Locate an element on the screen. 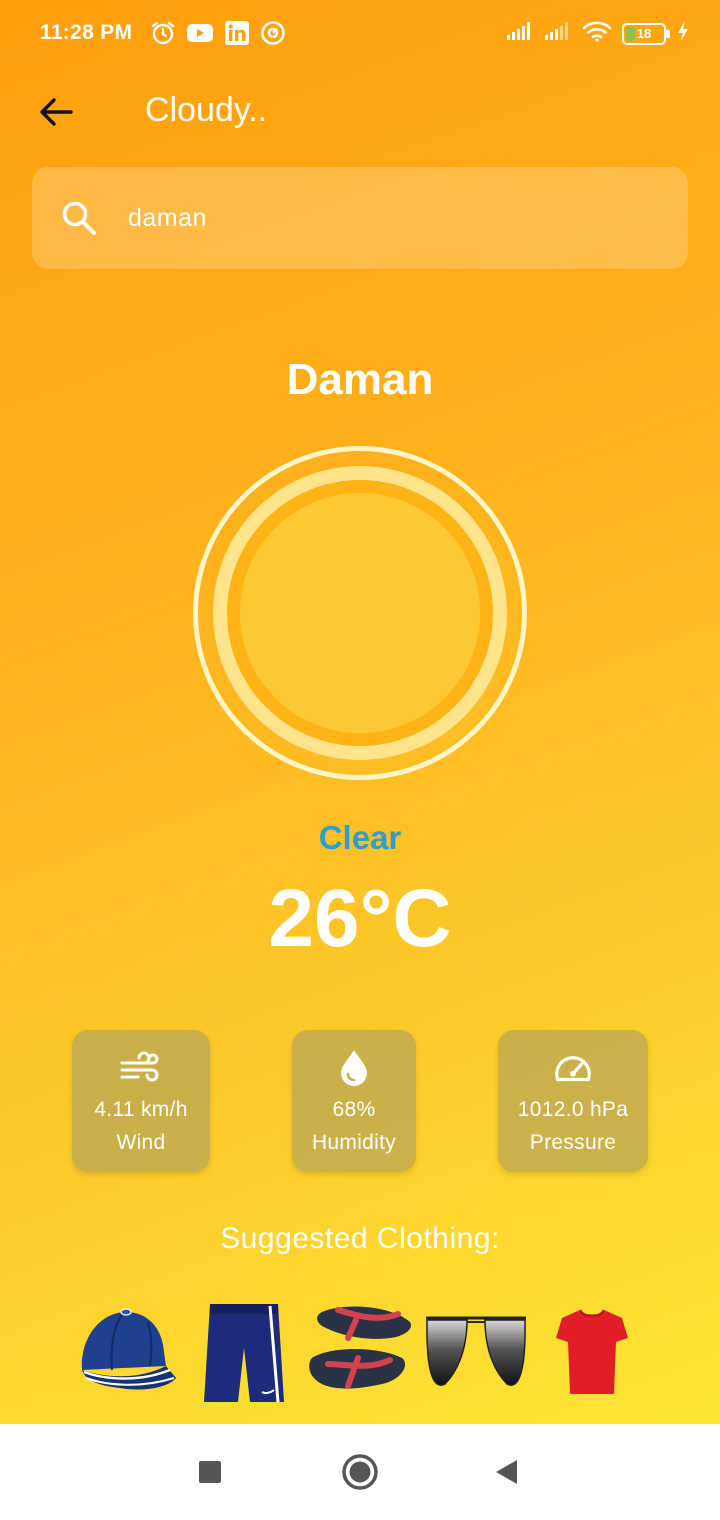  wind-icon is located at coordinates (141, 1068).